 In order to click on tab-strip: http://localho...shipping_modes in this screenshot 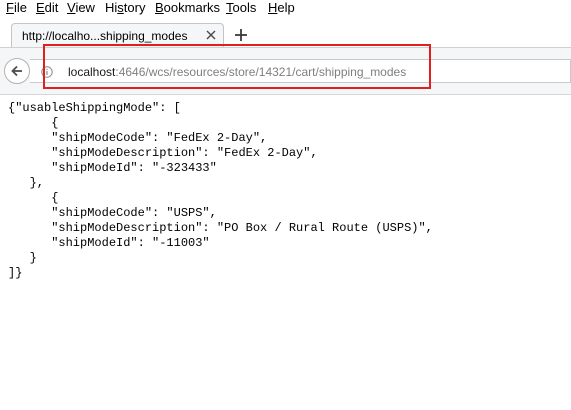, I will do `click(285, 32)`.